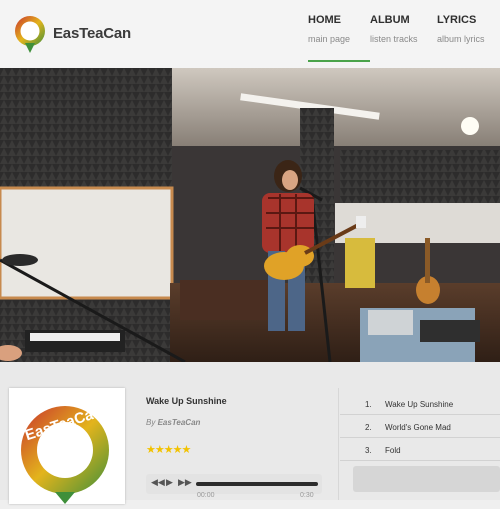 Image resolution: width=500 pixels, height=509 pixels. Describe the element at coordinates (92, 33) in the screenshot. I see `brand-name: EasTeaCan` at that location.